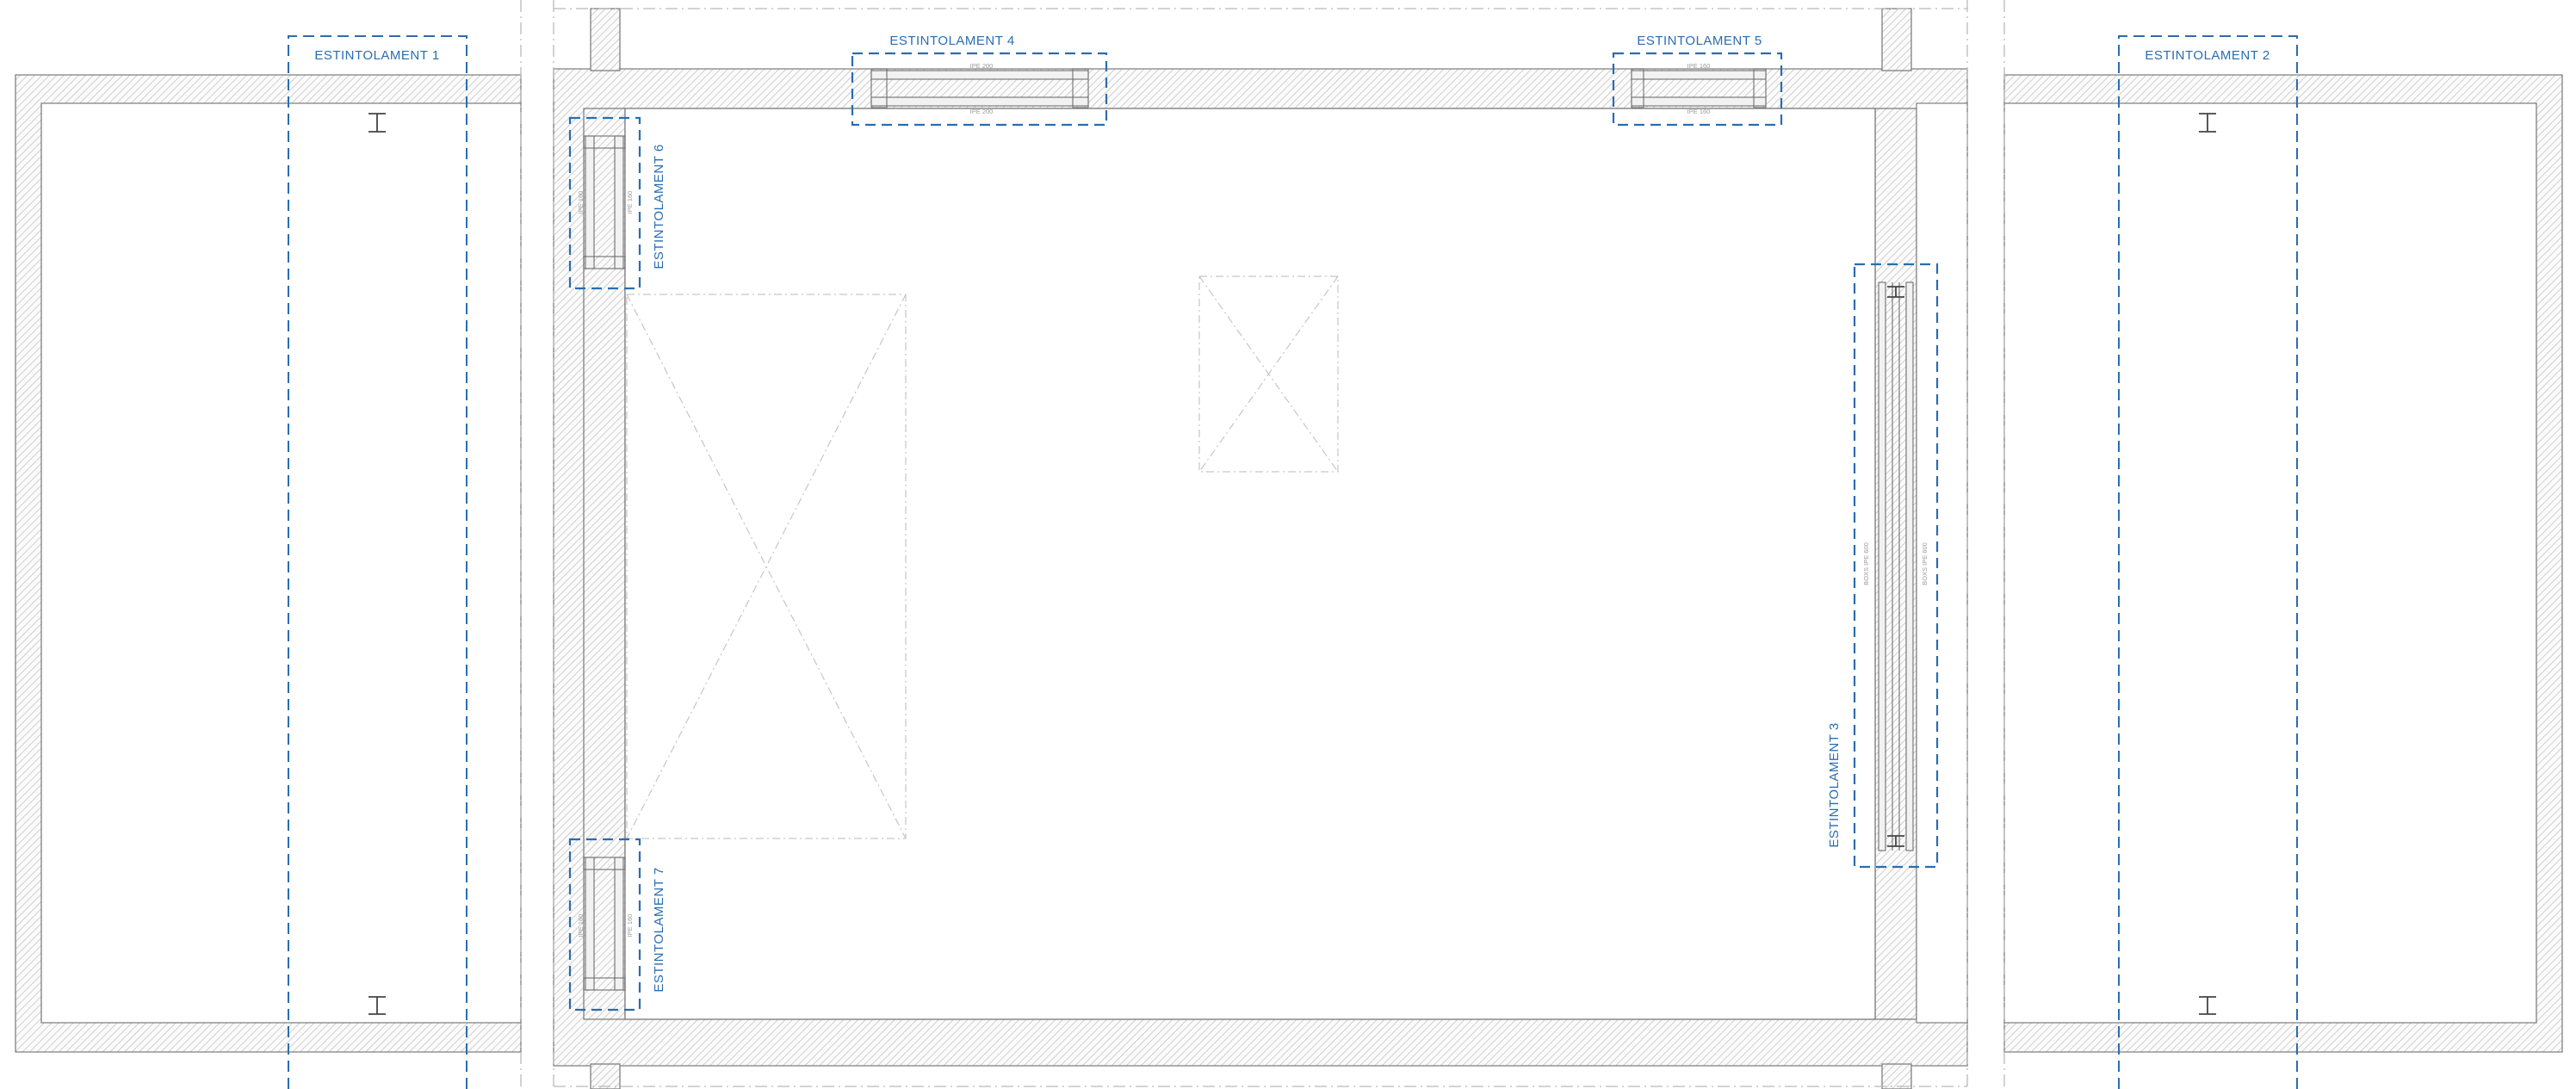 The width and height of the screenshot is (2576, 1089). Describe the element at coordinates (606, 1076) in the screenshot. I see `left-tower-bottom` at that location.